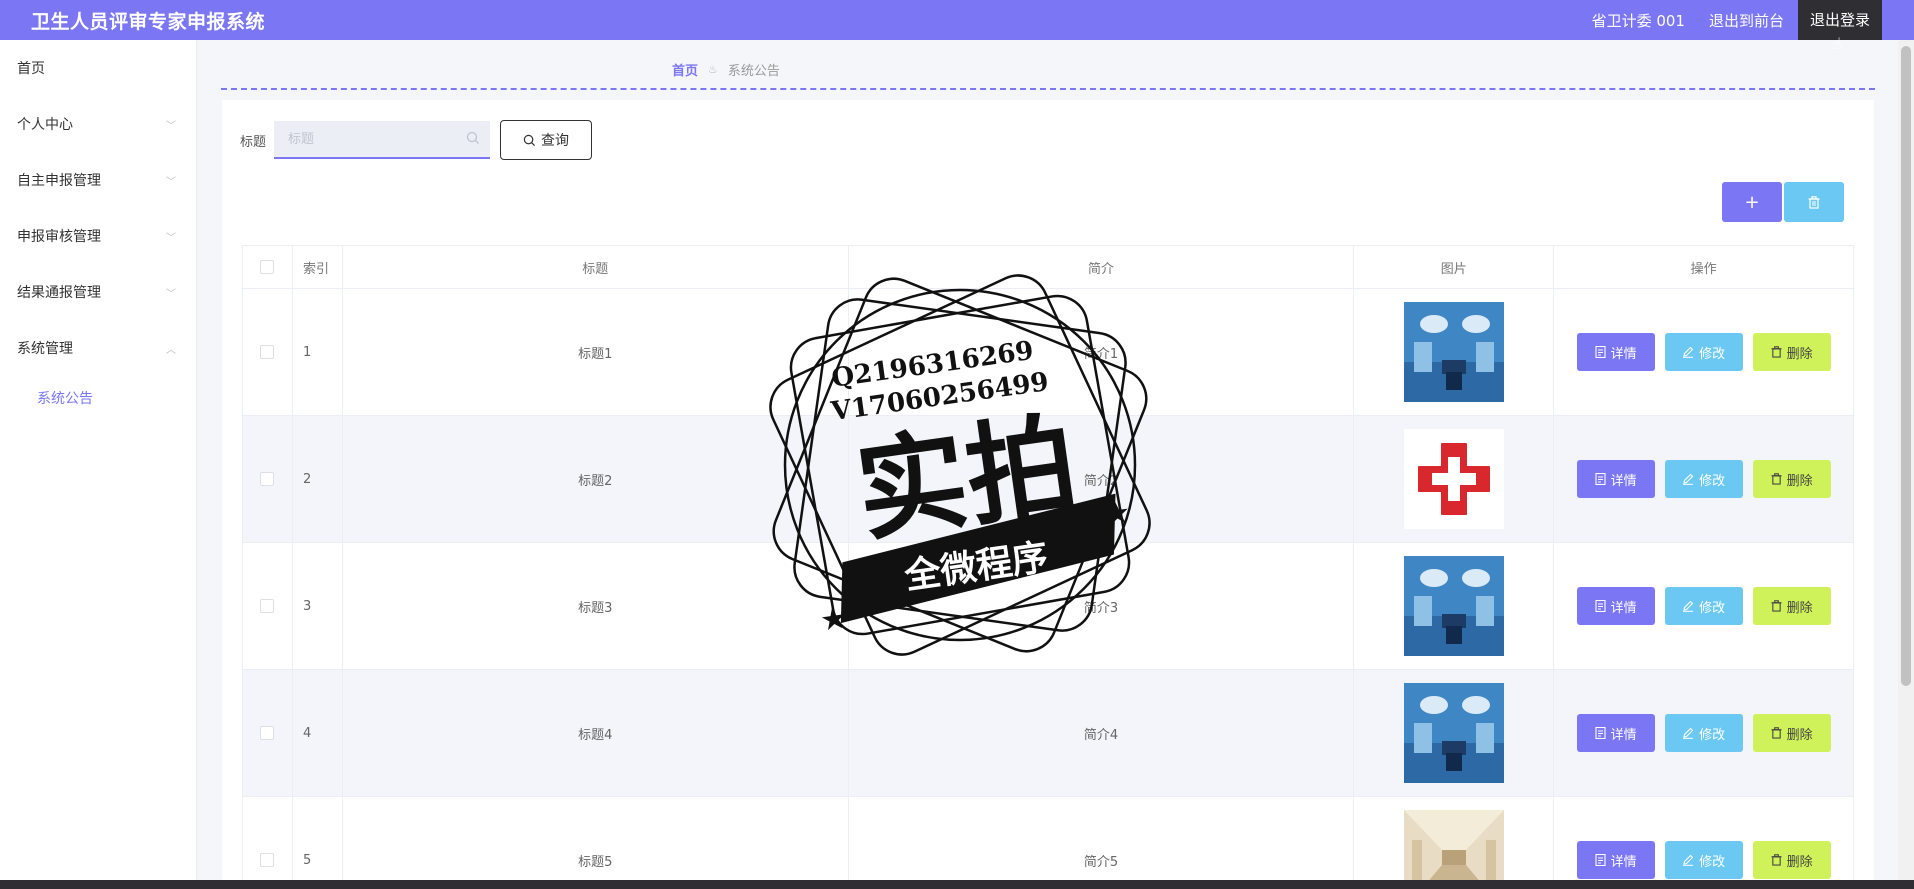  What do you see at coordinates (98, 398) in the screenshot?
I see `sidebar-subitem-announcements: 系统公告` at bounding box center [98, 398].